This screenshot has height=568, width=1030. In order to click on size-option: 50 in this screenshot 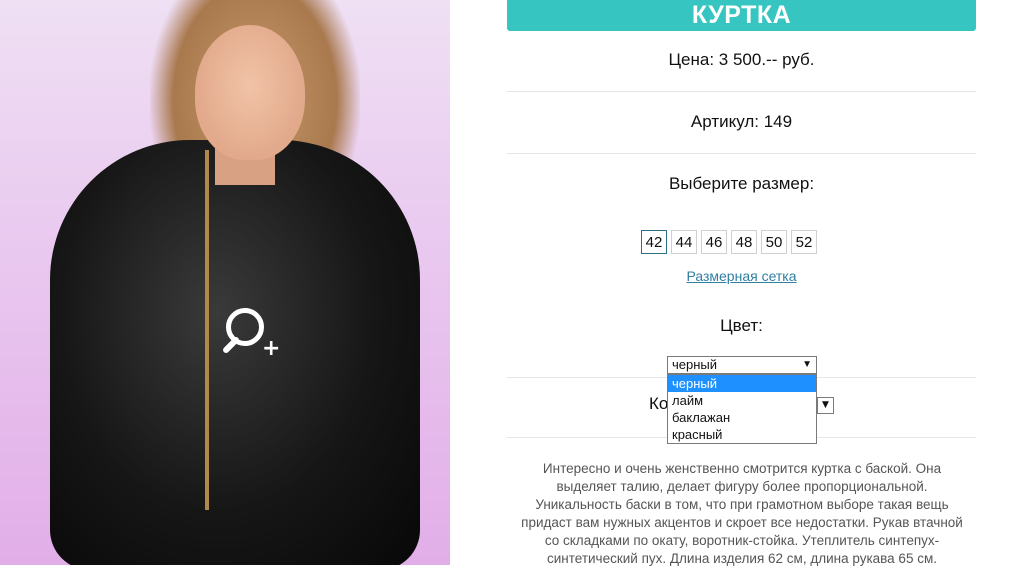, I will do `click(774, 242)`.